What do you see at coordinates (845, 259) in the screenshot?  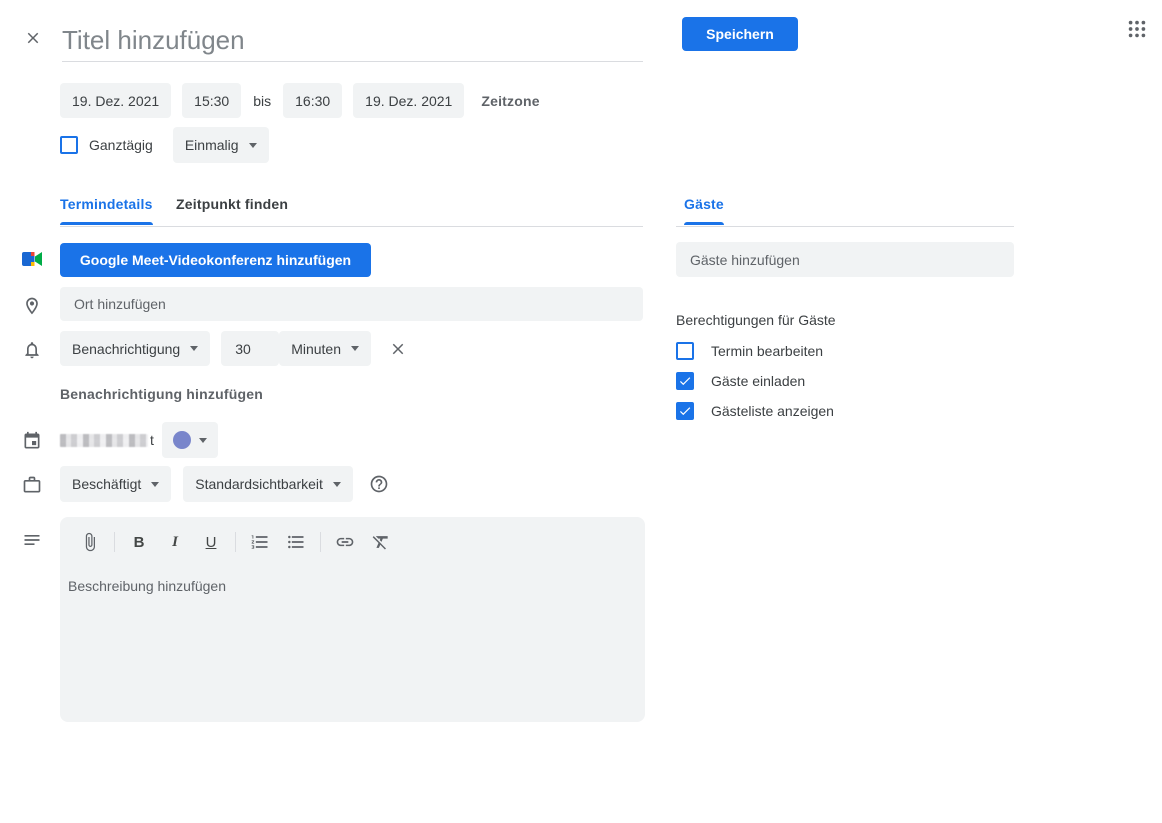 I see `guests-input` at bounding box center [845, 259].